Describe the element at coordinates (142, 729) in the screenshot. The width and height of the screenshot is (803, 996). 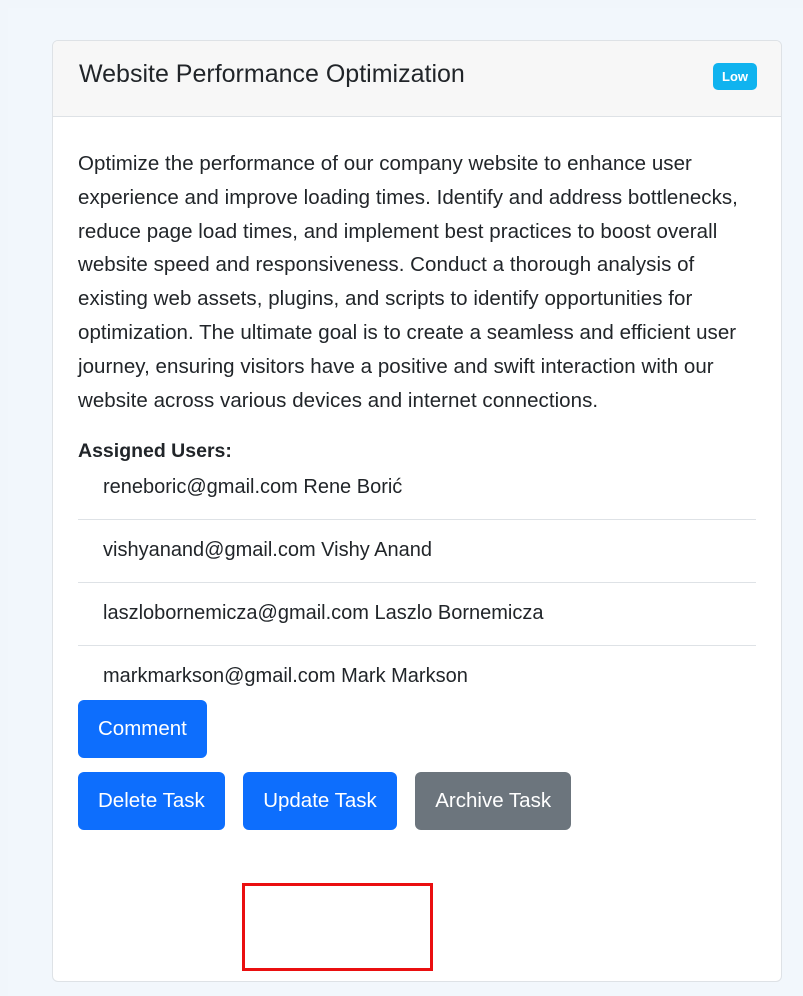
I see `comment-button: Comment` at that location.